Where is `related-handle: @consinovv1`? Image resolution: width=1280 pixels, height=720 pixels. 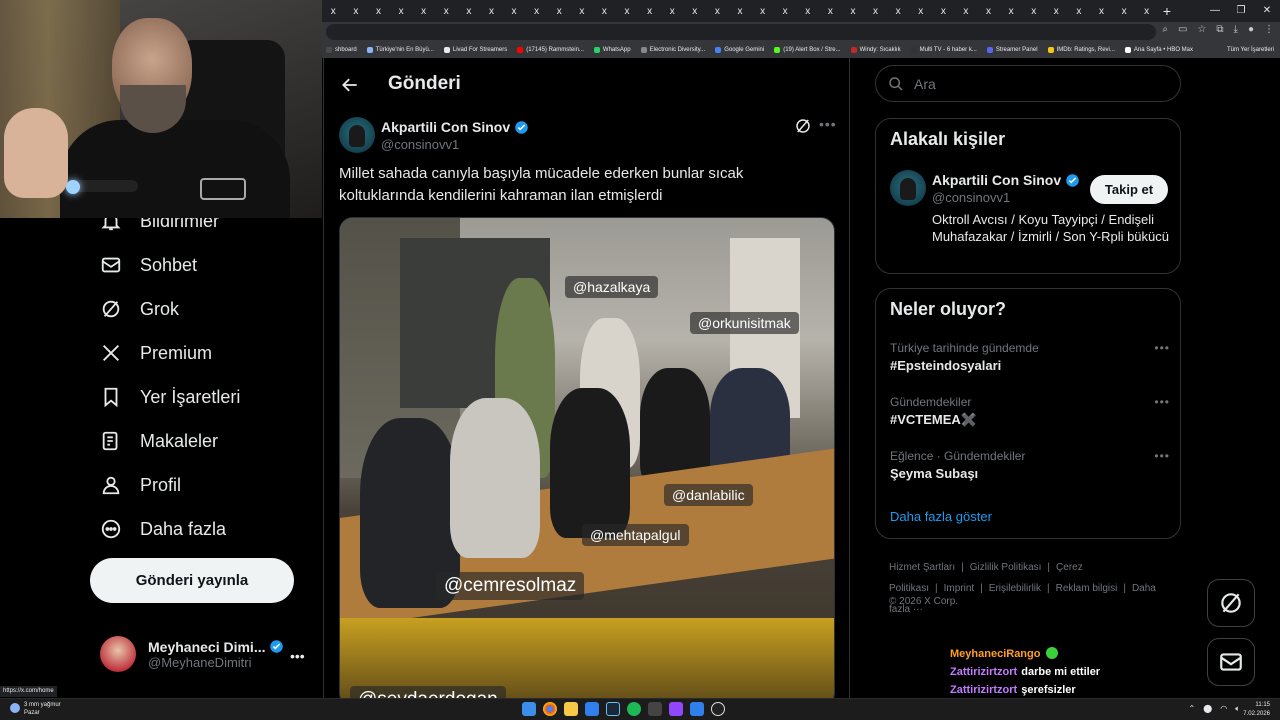 related-handle: @consinovv1 is located at coordinates (971, 197).